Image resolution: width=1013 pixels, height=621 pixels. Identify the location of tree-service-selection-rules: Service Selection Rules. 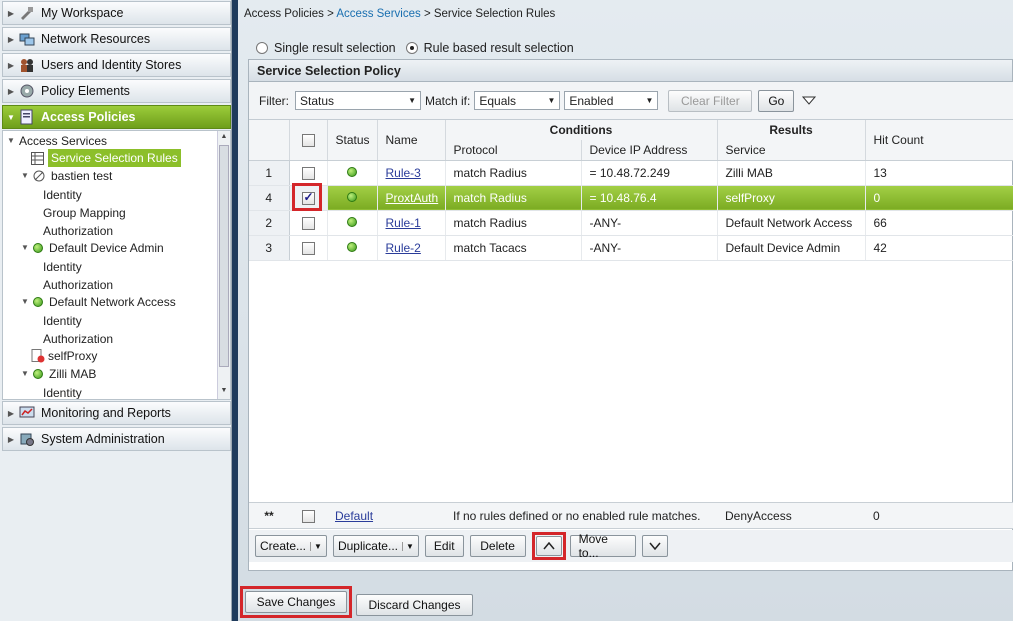
(106, 158).